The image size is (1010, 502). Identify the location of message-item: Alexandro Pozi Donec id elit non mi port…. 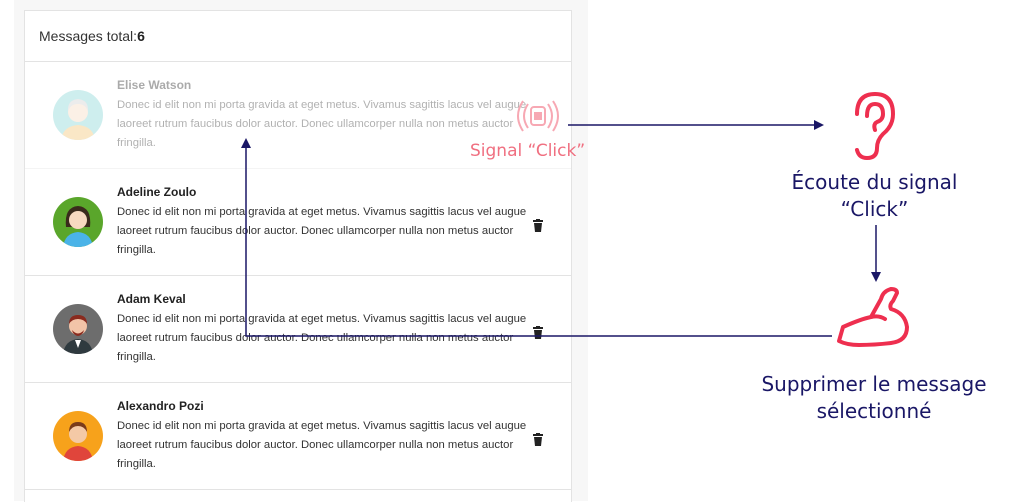
(298, 436).